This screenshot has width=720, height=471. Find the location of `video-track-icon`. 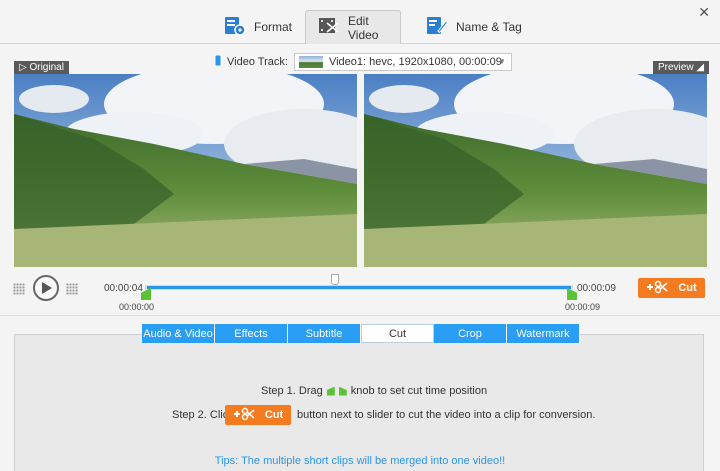

video-track-icon is located at coordinates (218, 62).